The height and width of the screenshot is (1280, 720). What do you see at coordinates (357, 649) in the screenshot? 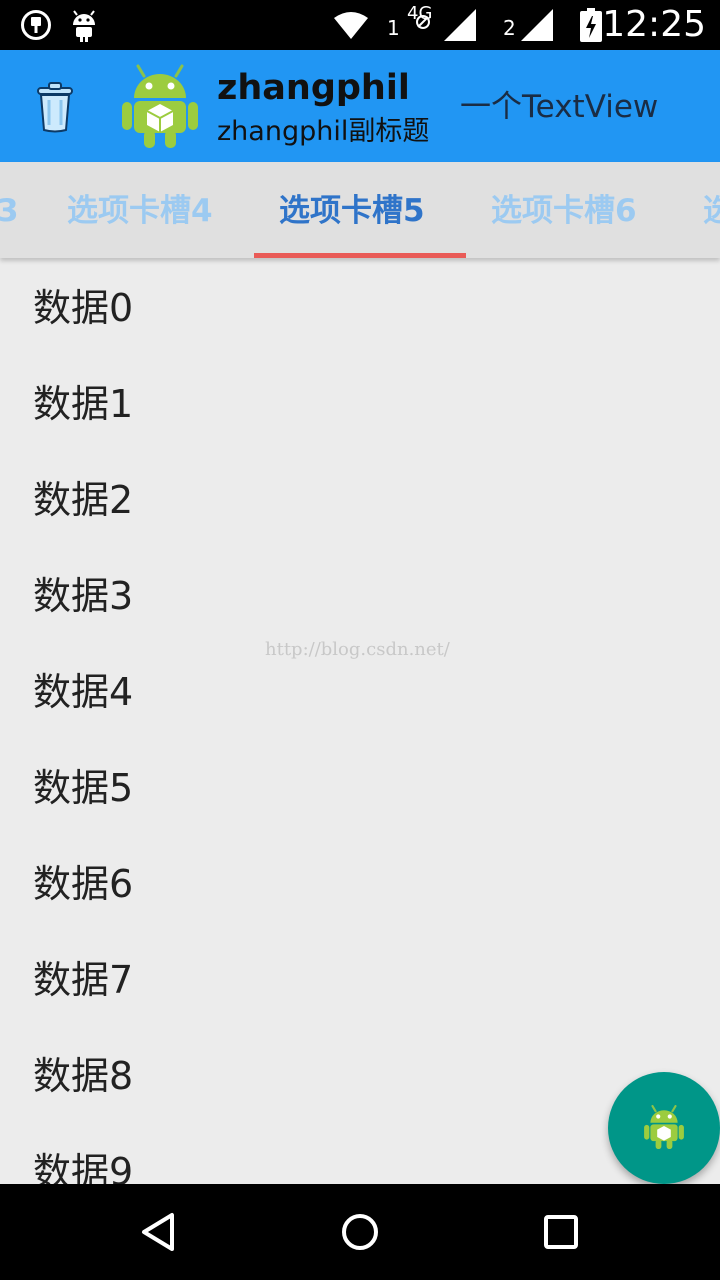
I see `watermark: http://blog.csdn.net/` at bounding box center [357, 649].